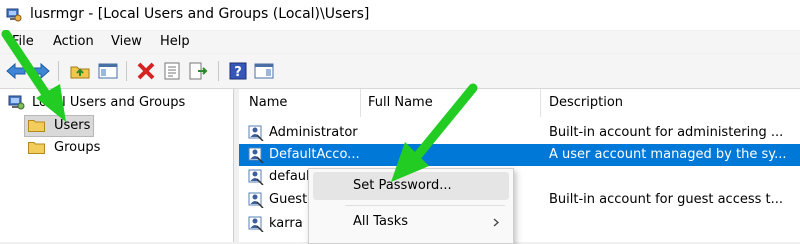  What do you see at coordinates (146, 71) in the screenshot?
I see `delete-icon` at bounding box center [146, 71].